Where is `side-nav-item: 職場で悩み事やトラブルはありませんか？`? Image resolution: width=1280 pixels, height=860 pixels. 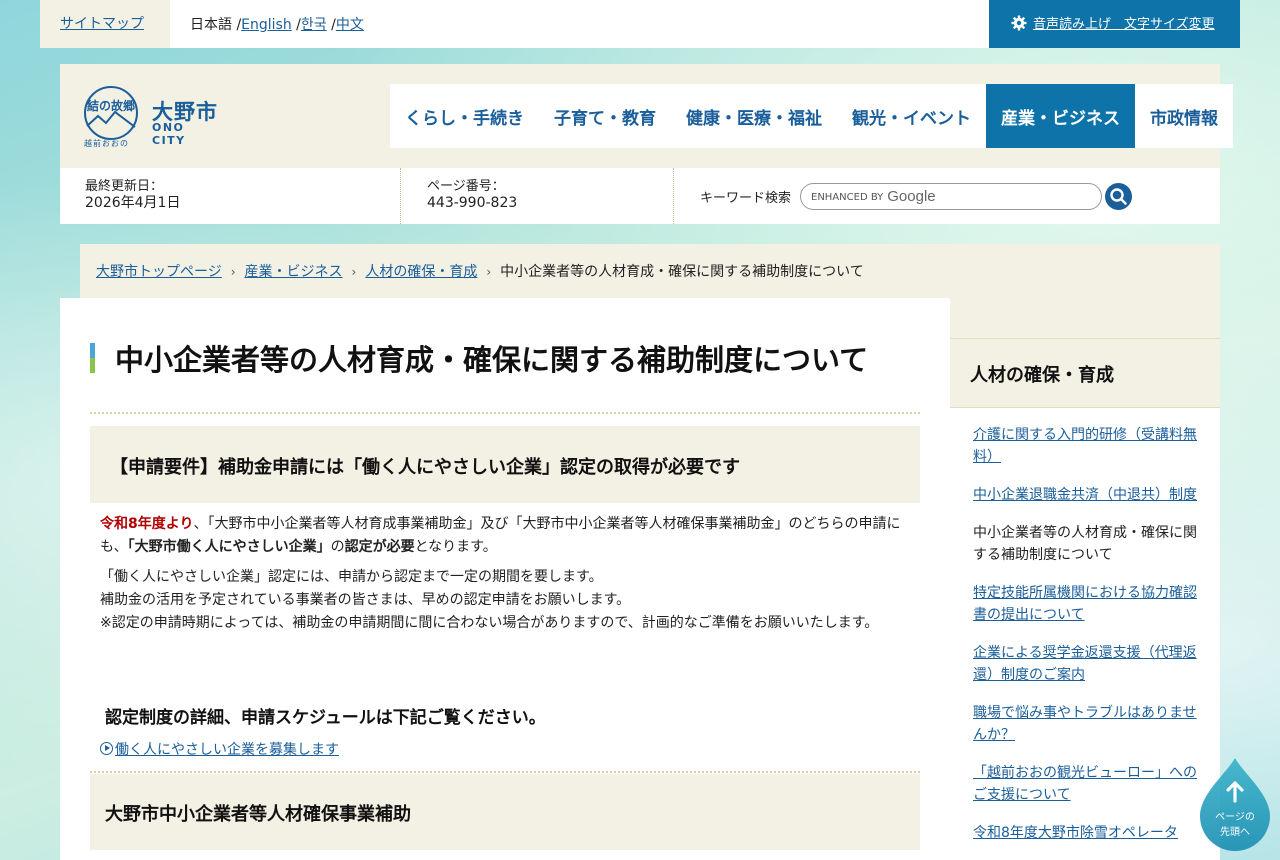 side-nav-item: 職場で悩み事やトラブルはありませんか？ is located at coordinates (1089, 724).